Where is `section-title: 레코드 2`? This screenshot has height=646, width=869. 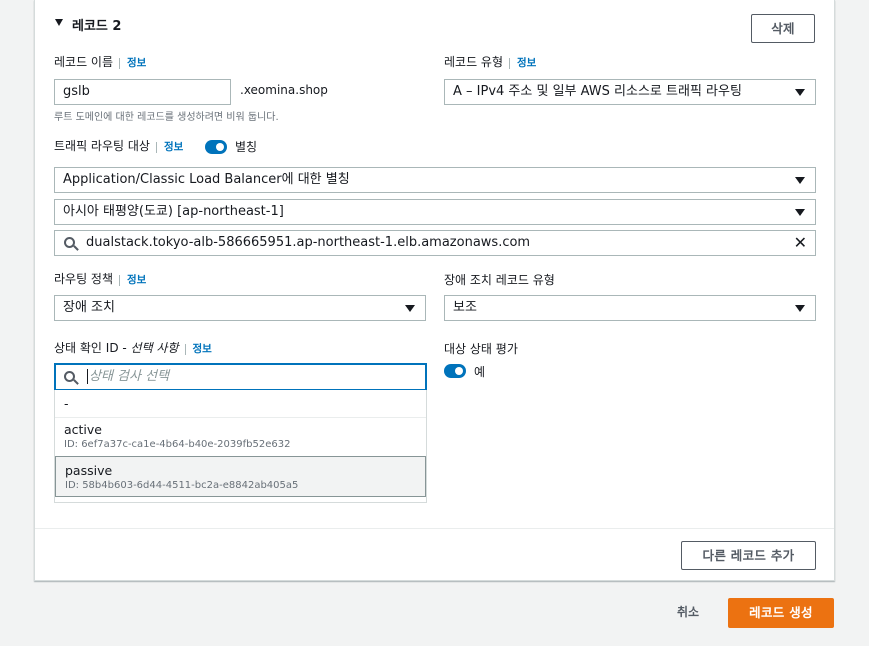
section-title: 레코드 2 is located at coordinates (97, 26).